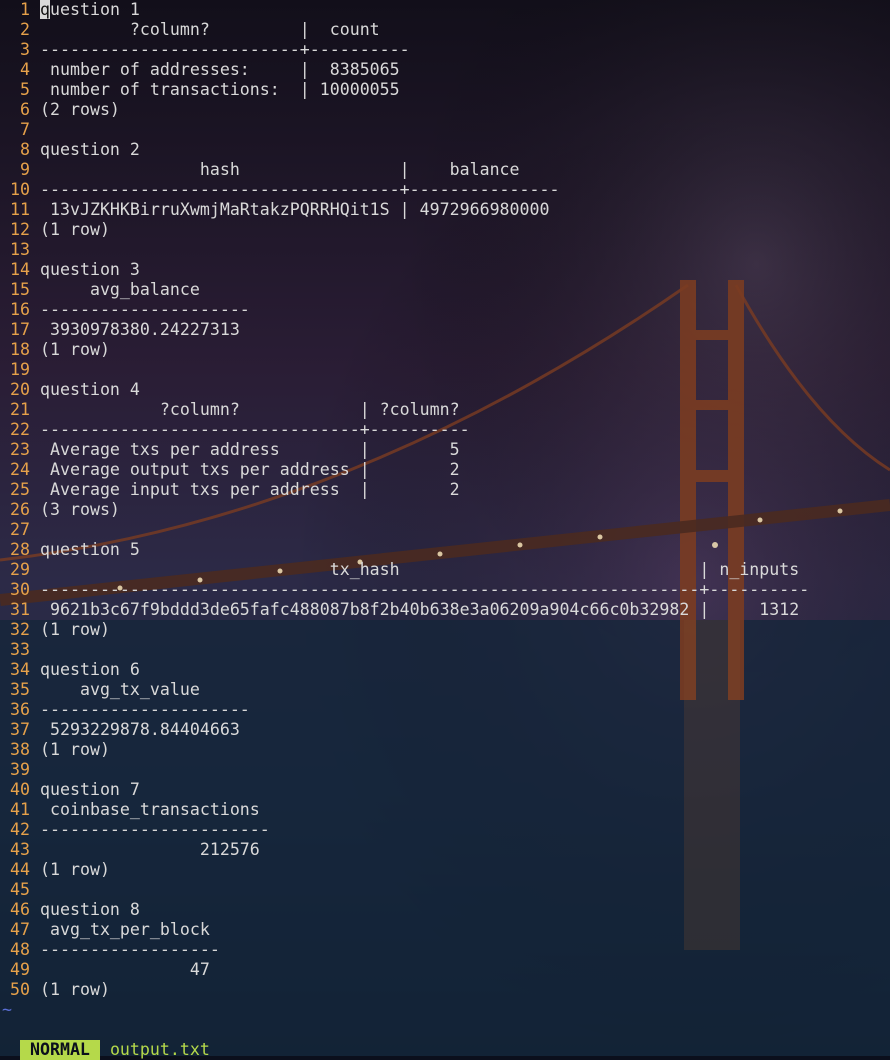 This screenshot has width=890, height=1060. What do you see at coordinates (20, 809) in the screenshot?
I see `line-number: 41` at bounding box center [20, 809].